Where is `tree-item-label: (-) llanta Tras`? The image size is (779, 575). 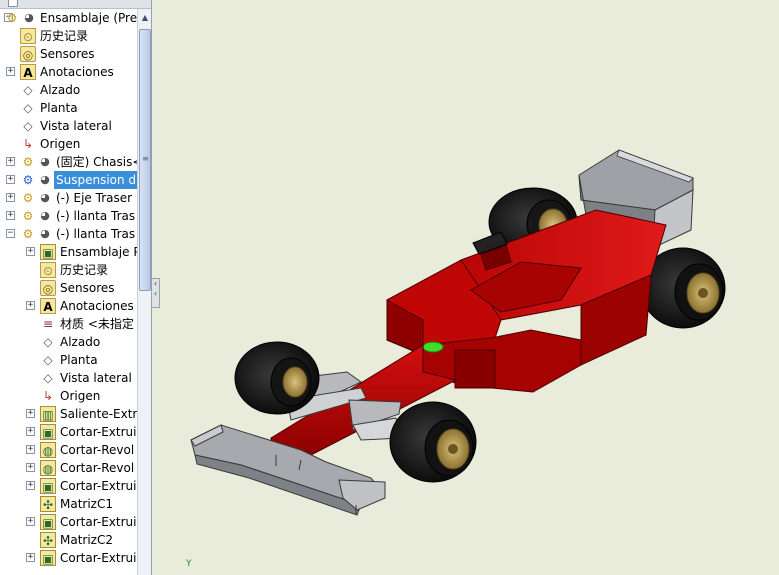
tree-item-label: (-) llanta Tras is located at coordinates (96, 234).